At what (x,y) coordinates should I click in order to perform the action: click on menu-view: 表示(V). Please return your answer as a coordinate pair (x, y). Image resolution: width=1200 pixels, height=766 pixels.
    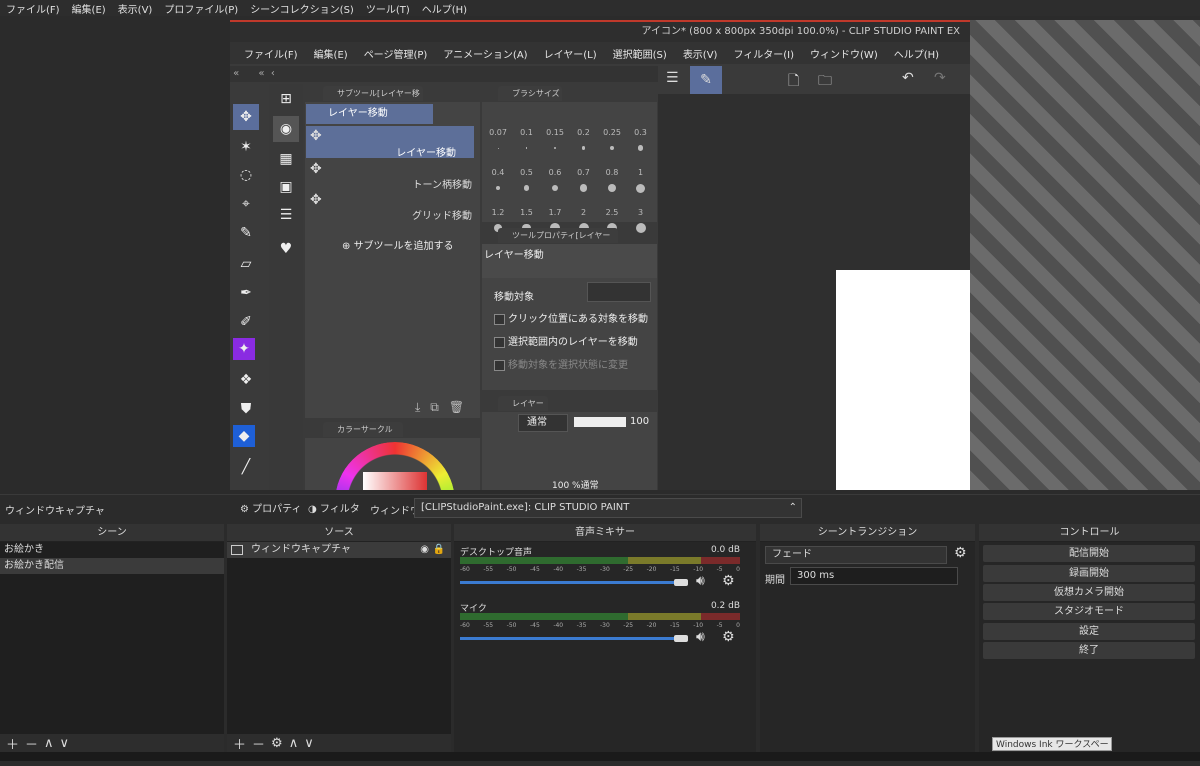
    Looking at the image, I should click on (135, 8).